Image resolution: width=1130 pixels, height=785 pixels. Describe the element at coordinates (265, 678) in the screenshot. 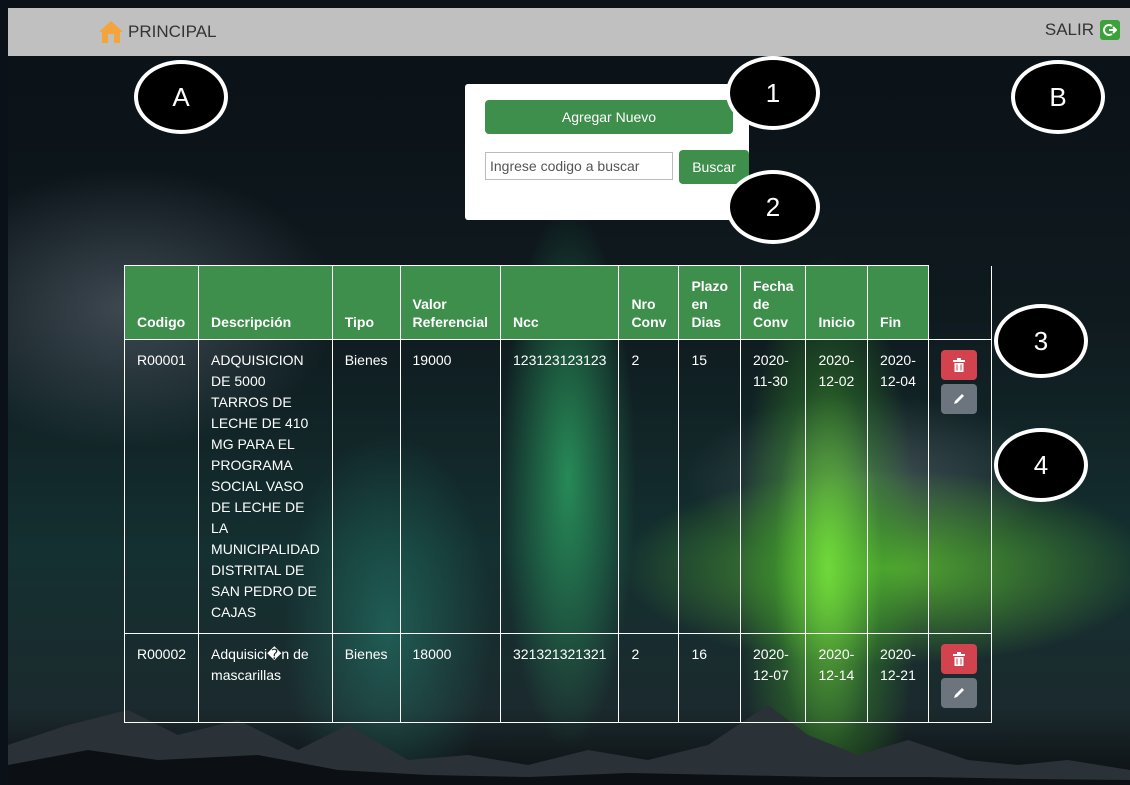

I see `cell-descripcion: Adquisici�n de mascarillas` at that location.